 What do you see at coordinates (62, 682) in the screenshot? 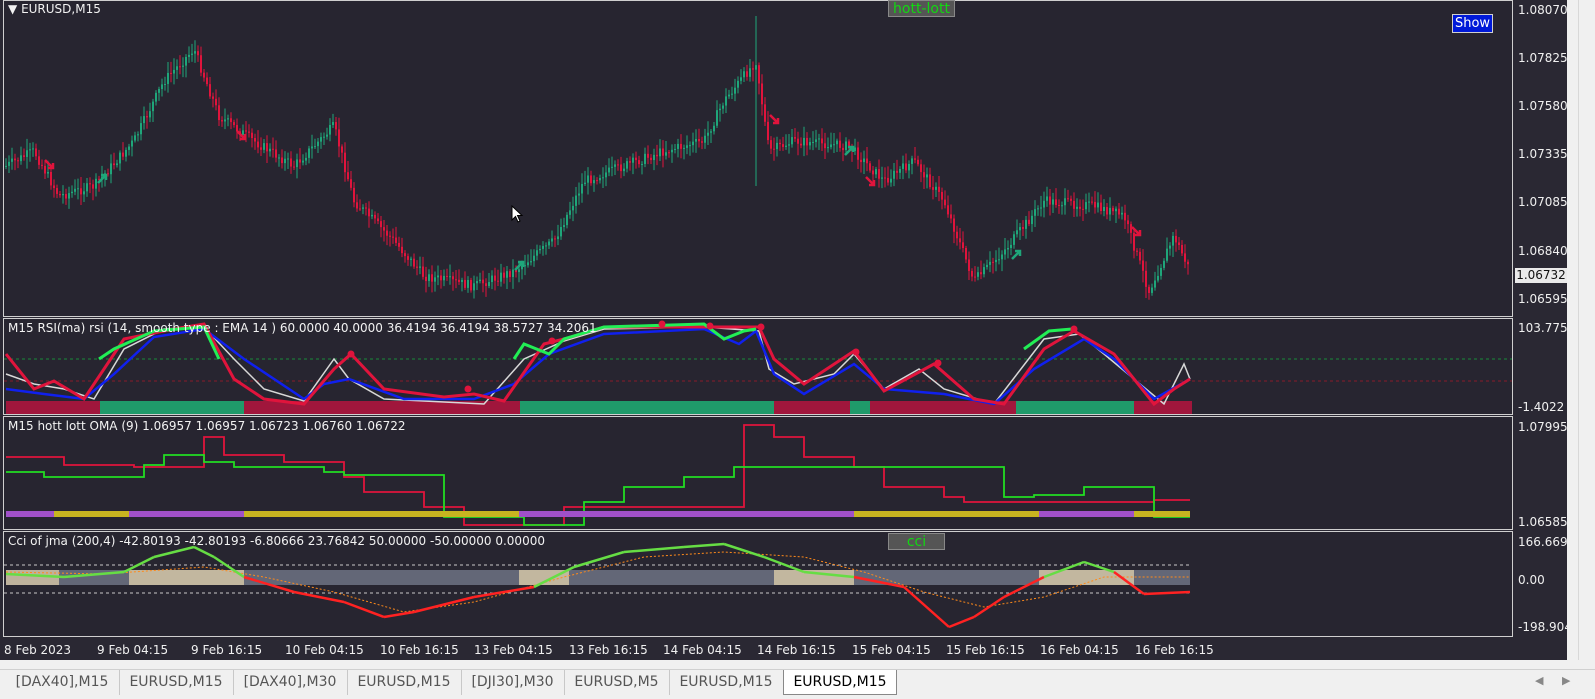
I see `tab-dax40-m15: [DAX40],M15` at bounding box center [62, 682].